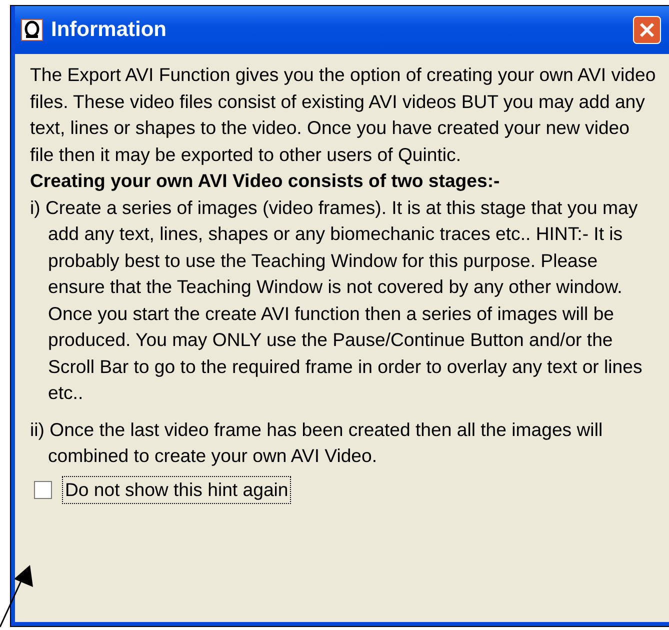 The height and width of the screenshot is (630, 669). What do you see at coordinates (265, 181) in the screenshot?
I see `section-heading: Creating your own AVI Video consists of two stages:-` at bounding box center [265, 181].